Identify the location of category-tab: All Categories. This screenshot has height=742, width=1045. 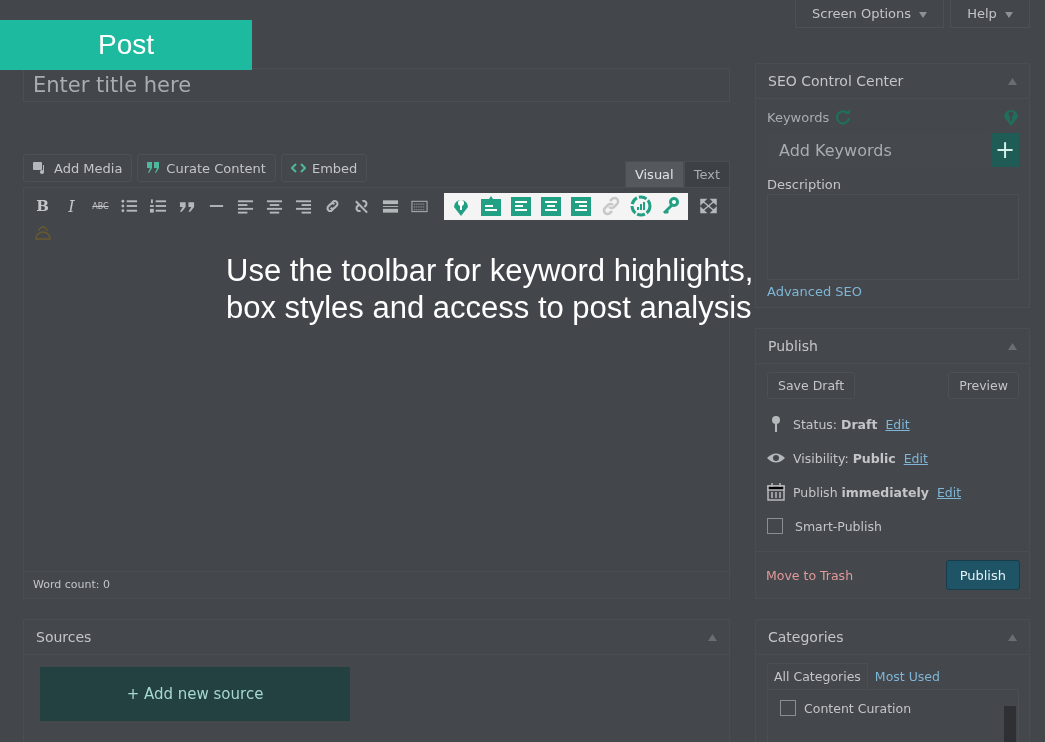
(817, 676).